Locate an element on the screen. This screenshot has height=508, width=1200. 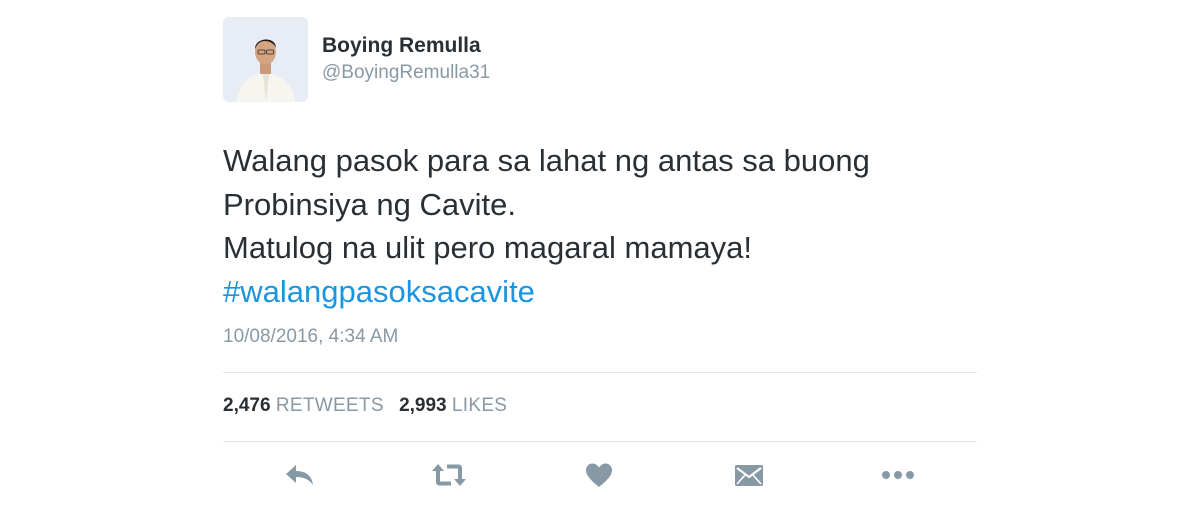
reply-icon is located at coordinates (299, 475).